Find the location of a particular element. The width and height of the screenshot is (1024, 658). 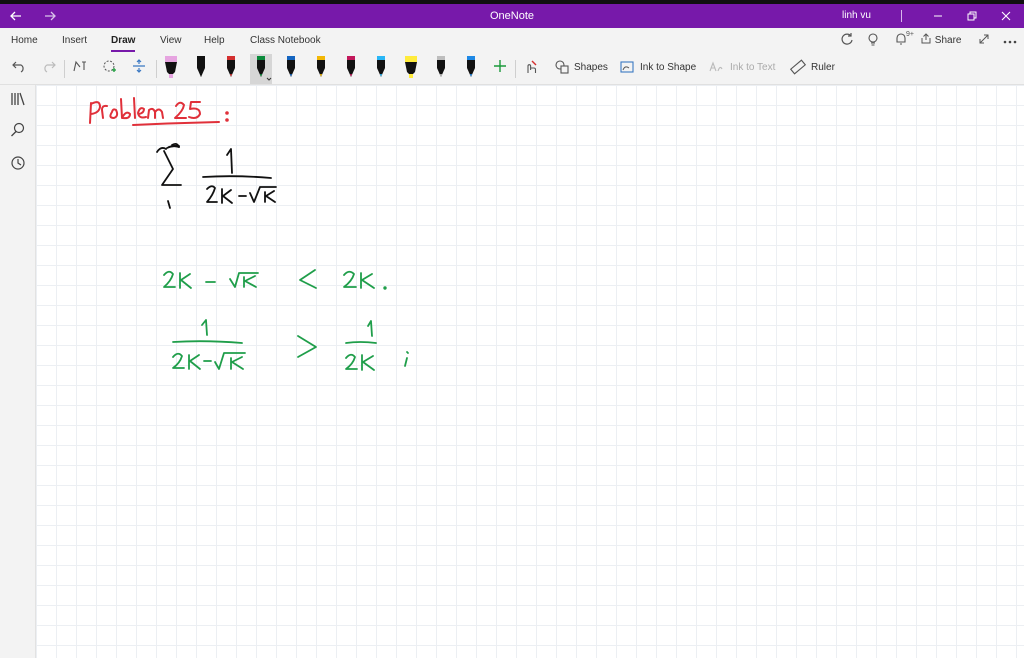

notebooks-icon is located at coordinates (18, 101).